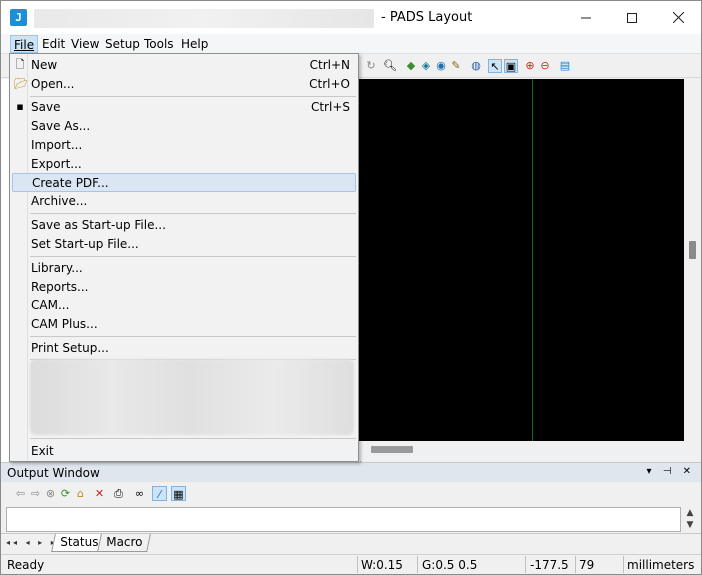 The image size is (702, 575). What do you see at coordinates (184, 451) in the screenshot?
I see `menu-item-exit: Exit` at bounding box center [184, 451].